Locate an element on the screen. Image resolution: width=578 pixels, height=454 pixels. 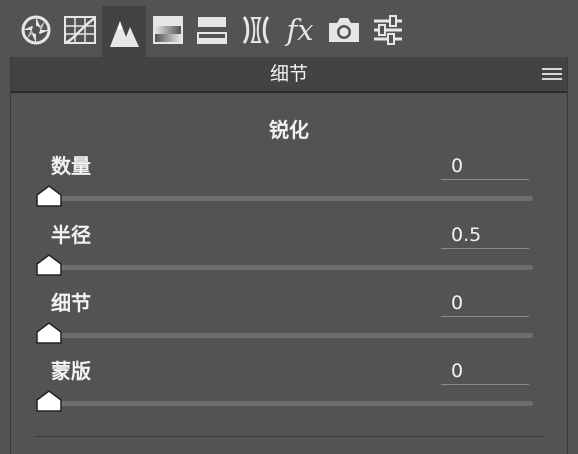
panel-title: 细节 is located at coordinates (288, 74).